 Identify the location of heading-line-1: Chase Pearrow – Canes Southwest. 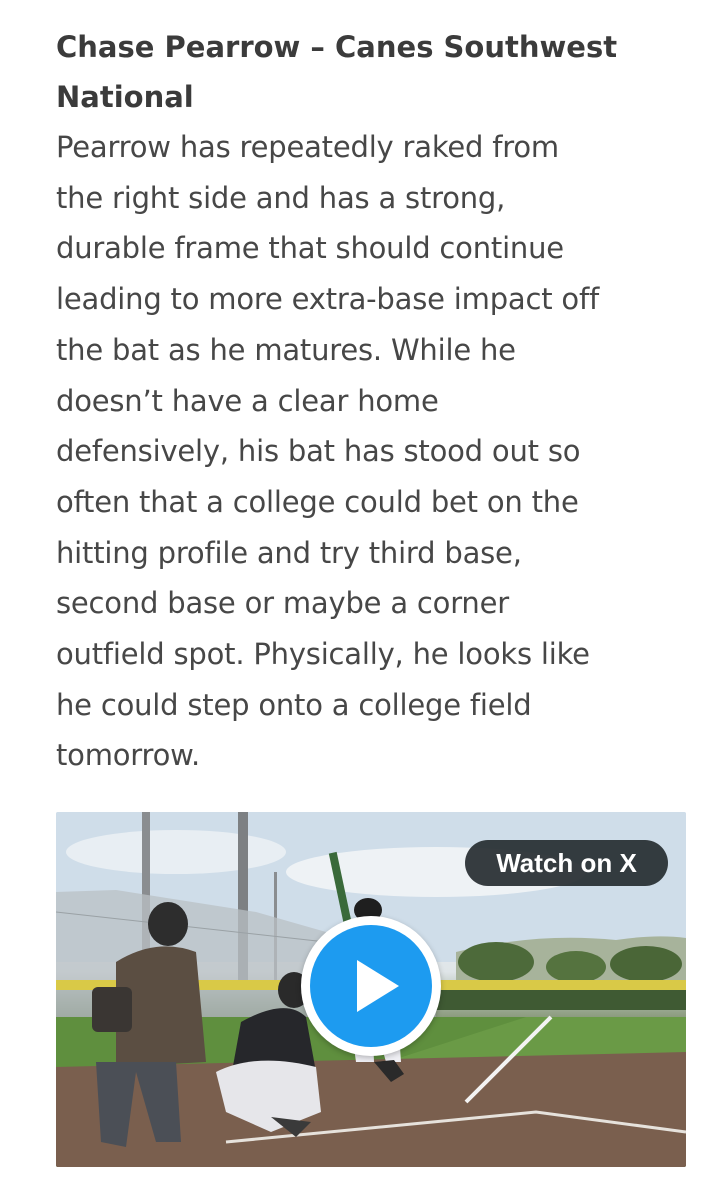
(337, 47).